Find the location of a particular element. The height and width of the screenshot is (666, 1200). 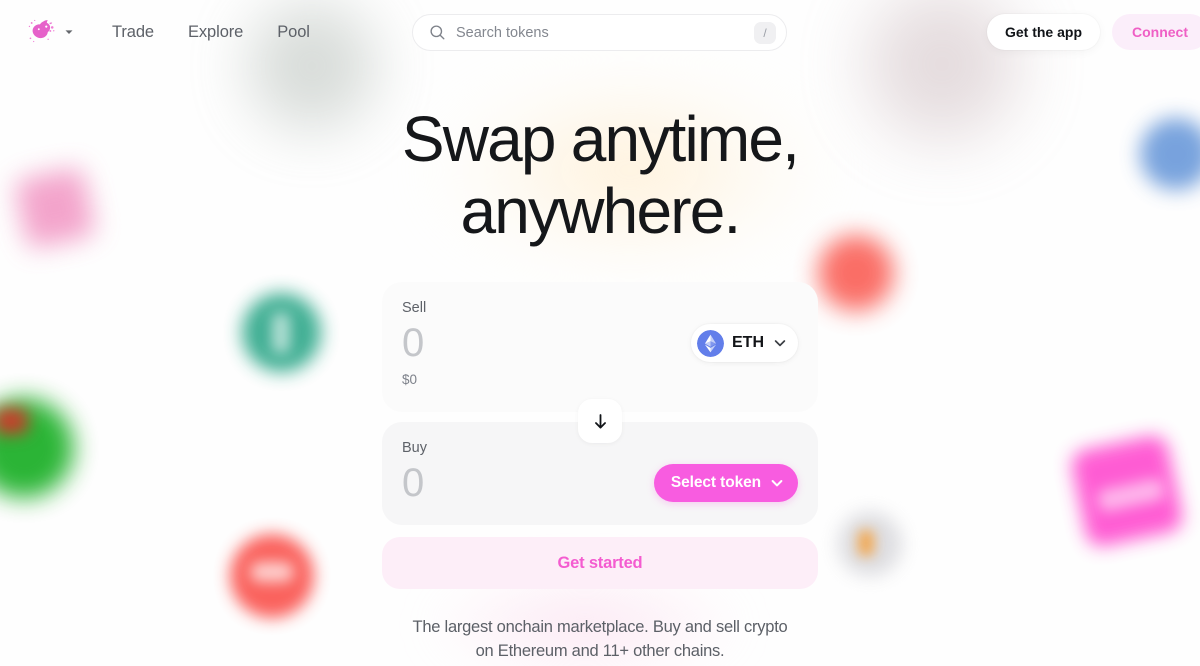

search-bar: / is located at coordinates (599, 32).